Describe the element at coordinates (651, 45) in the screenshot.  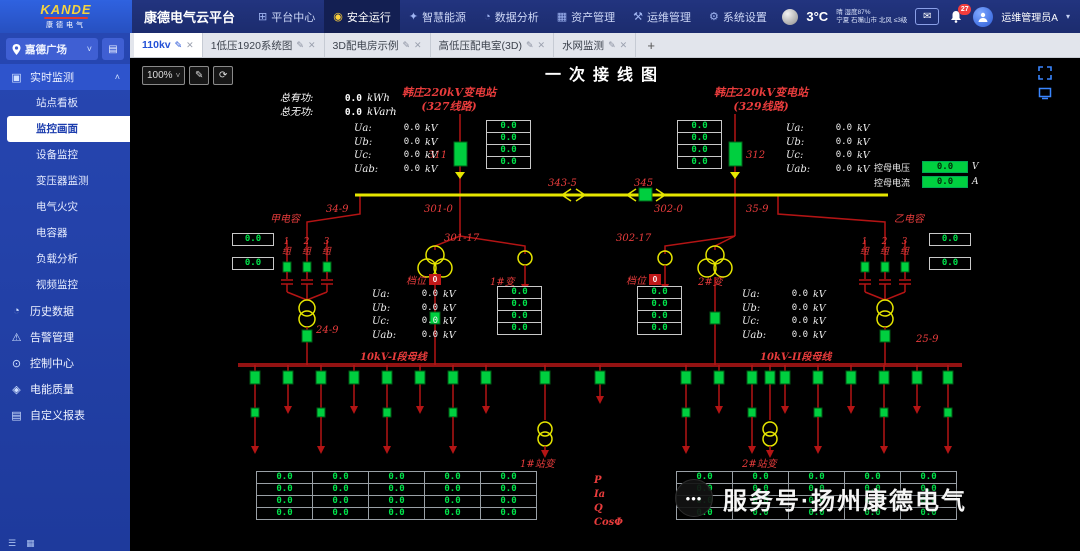
I see `add-tab-button: +` at that location.